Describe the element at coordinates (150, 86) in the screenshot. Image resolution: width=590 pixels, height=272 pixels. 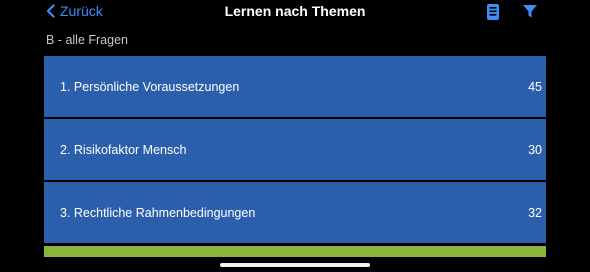
I see `topic-label: 1. Persönliche Voraussetzungen` at that location.